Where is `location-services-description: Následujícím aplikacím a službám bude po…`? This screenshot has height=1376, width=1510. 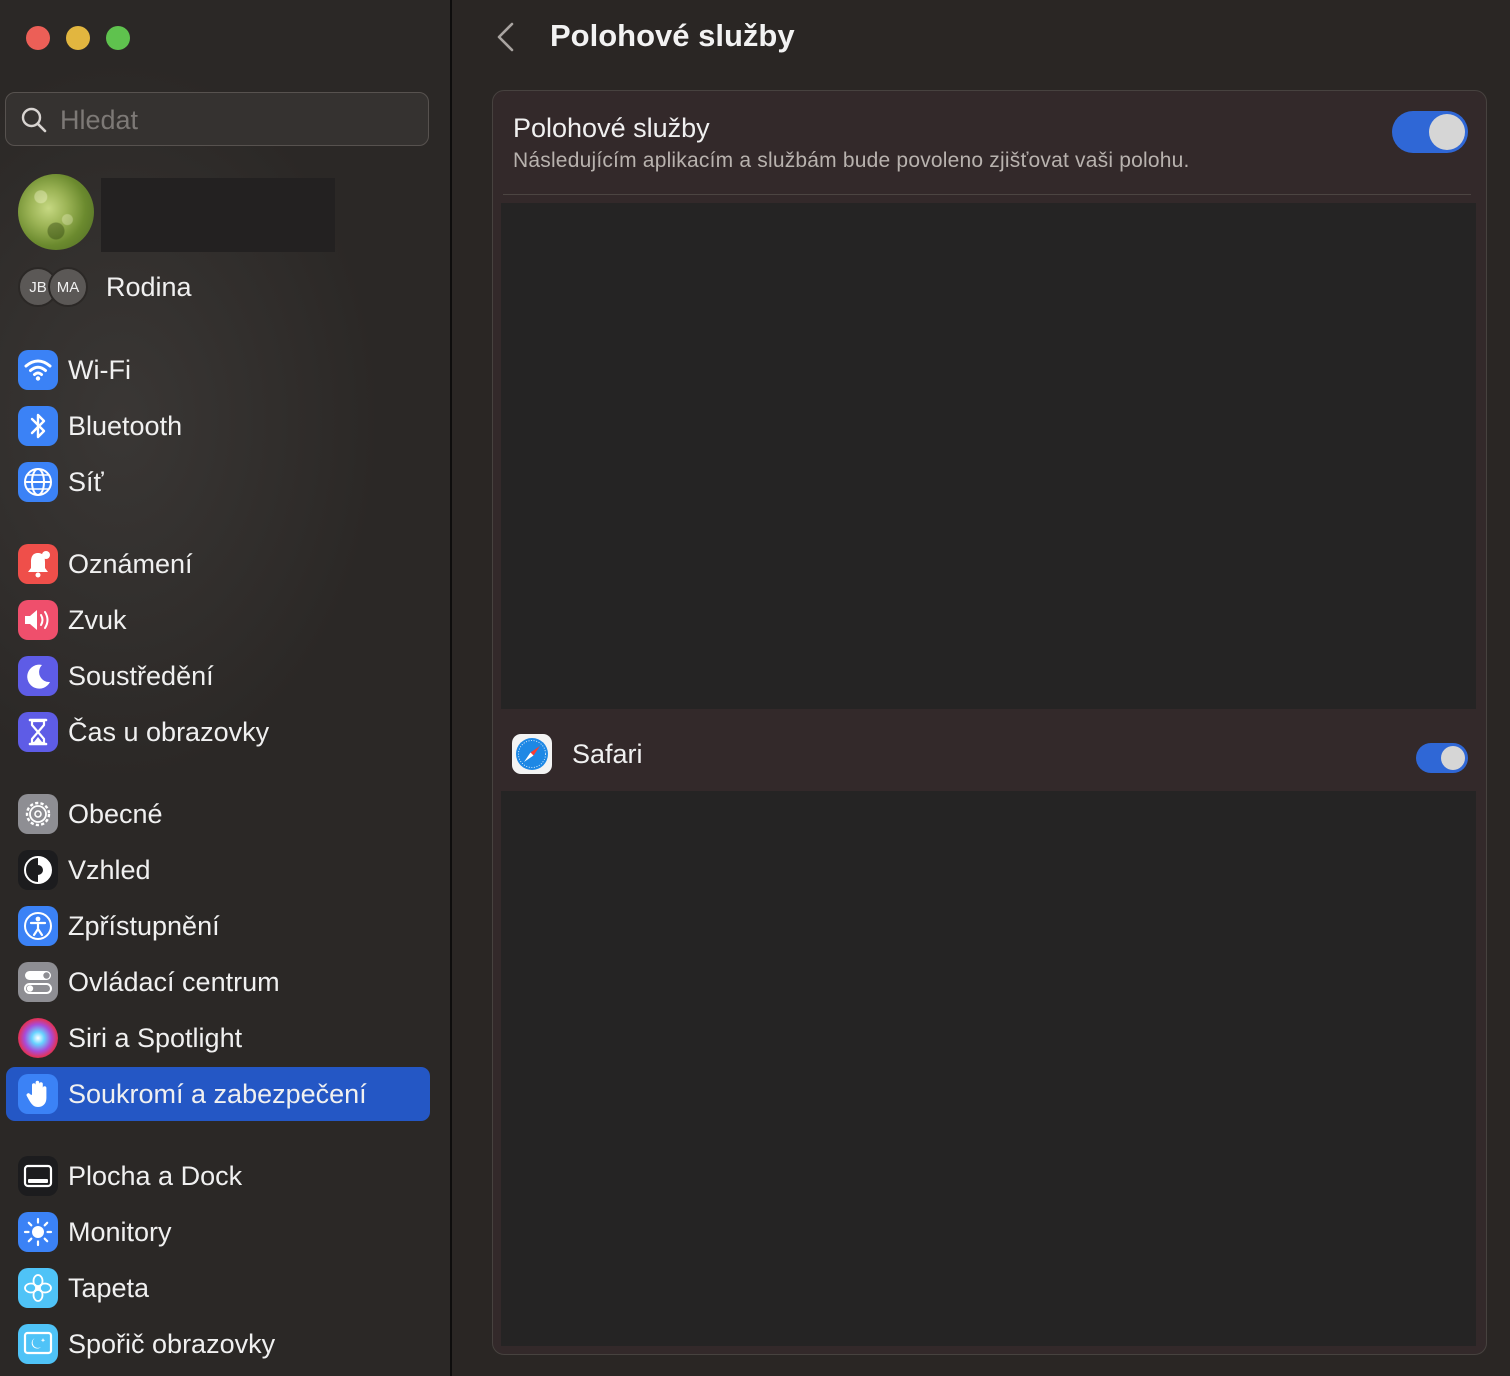
location-services-description: Následujícím aplikacím a službám bude po… is located at coordinates (851, 160).